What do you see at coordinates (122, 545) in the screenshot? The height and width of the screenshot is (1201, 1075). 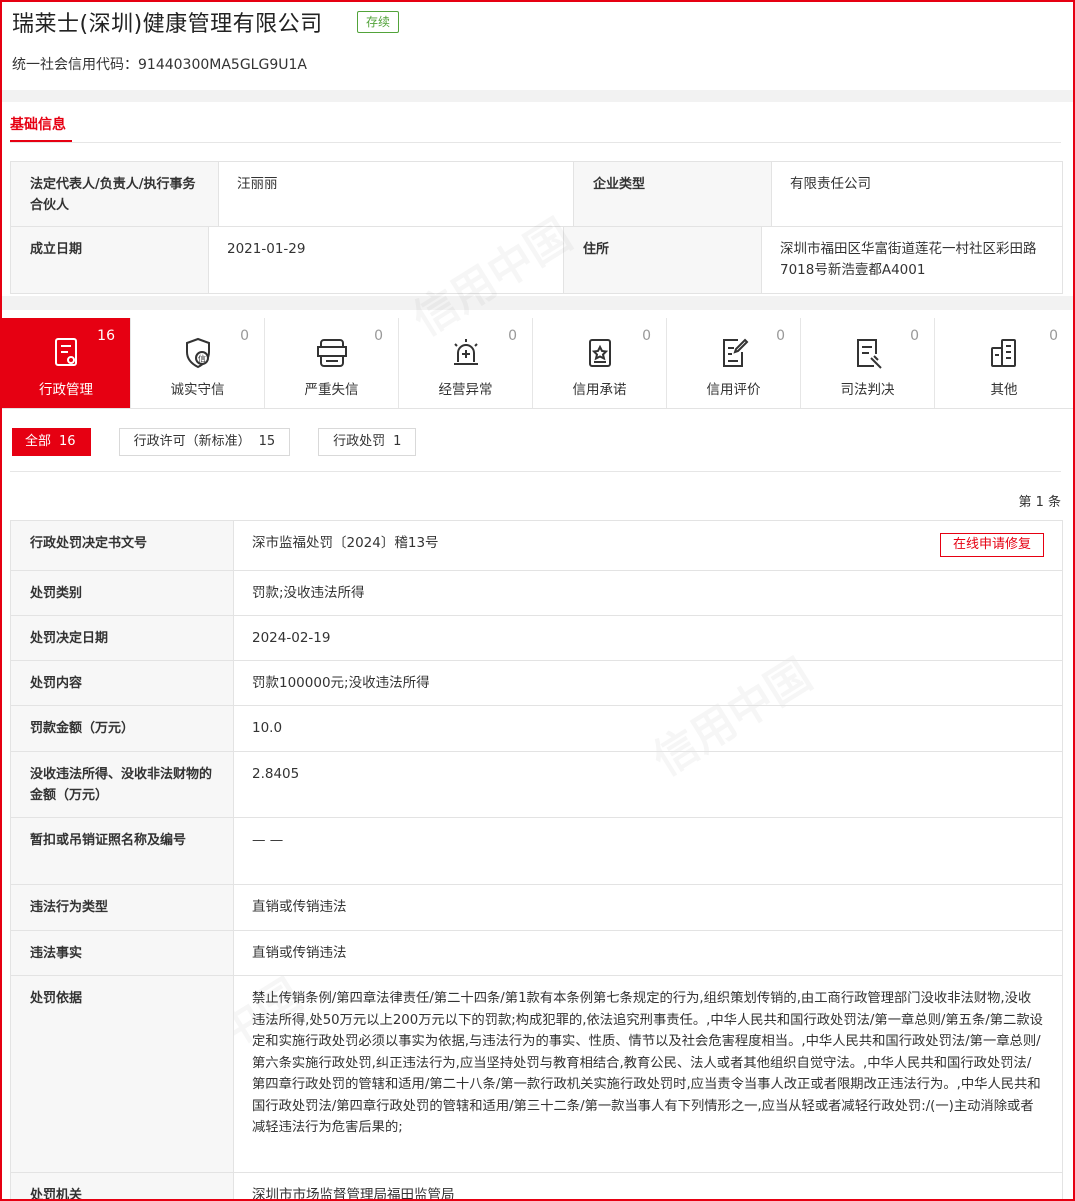 I see `detail-key: 行政处罚决定书文号` at bounding box center [122, 545].